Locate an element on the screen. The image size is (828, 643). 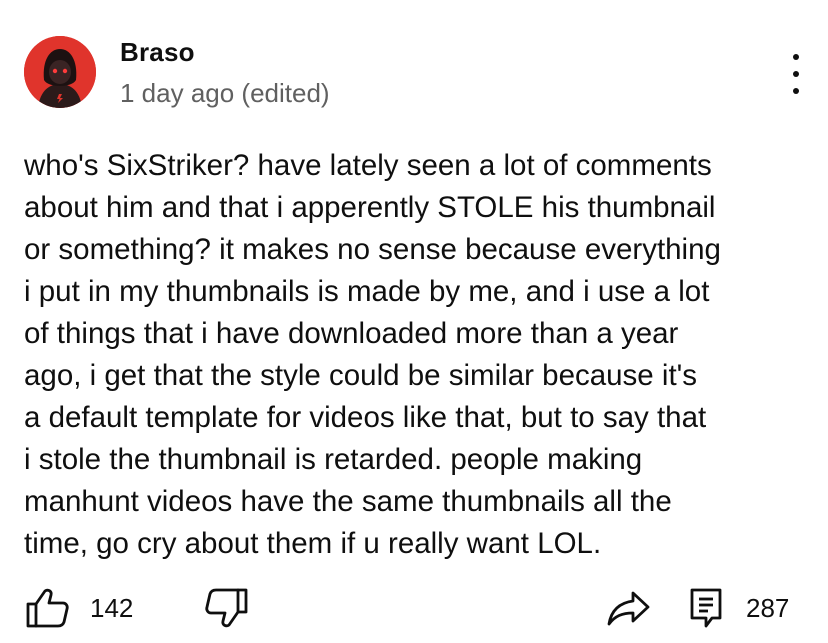
hooded-figure-avatar-icon is located at coordinates (60, 72).